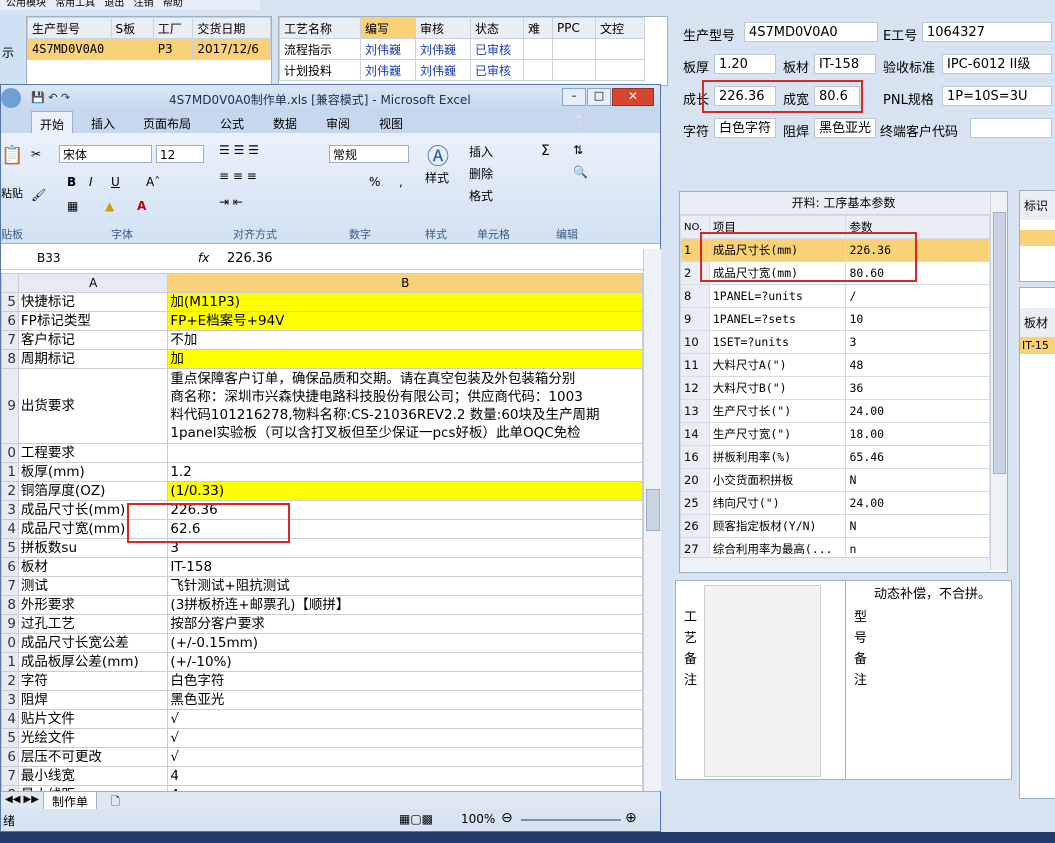 The height and width of the screenshot is (843, 1055). What do you see at coordinates (322, 548) in the screenshot?
I see `table-row: 5 拼板数su 3` at bounding box center [322, 548].